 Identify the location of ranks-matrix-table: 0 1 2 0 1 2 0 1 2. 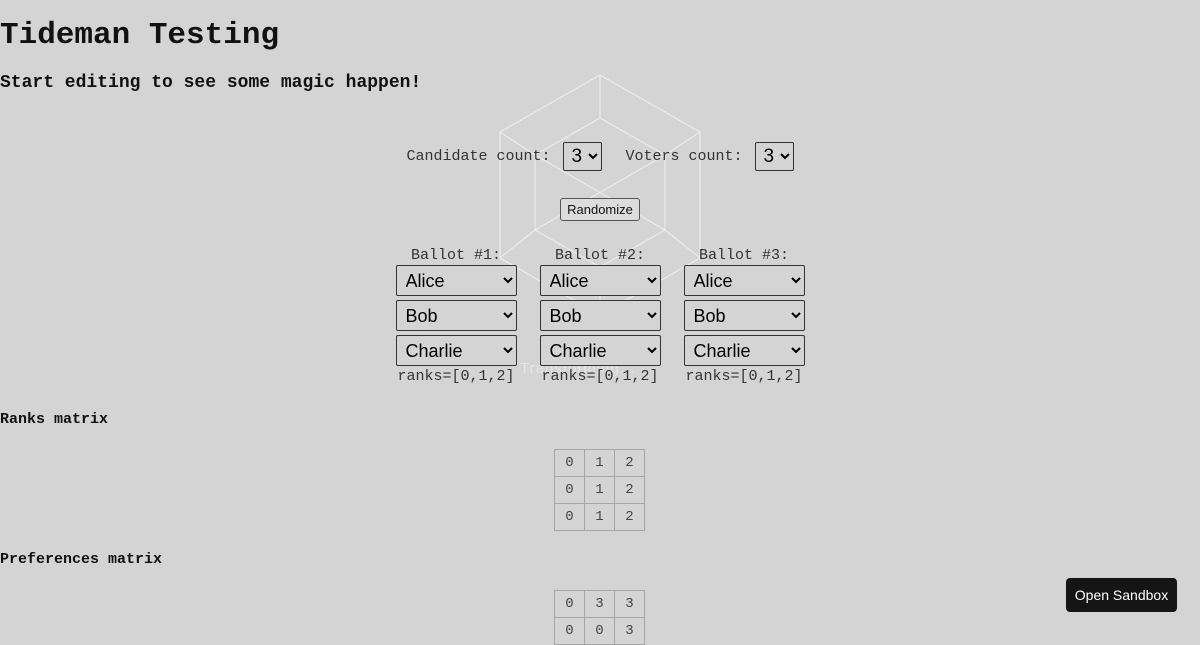
(599, 490).